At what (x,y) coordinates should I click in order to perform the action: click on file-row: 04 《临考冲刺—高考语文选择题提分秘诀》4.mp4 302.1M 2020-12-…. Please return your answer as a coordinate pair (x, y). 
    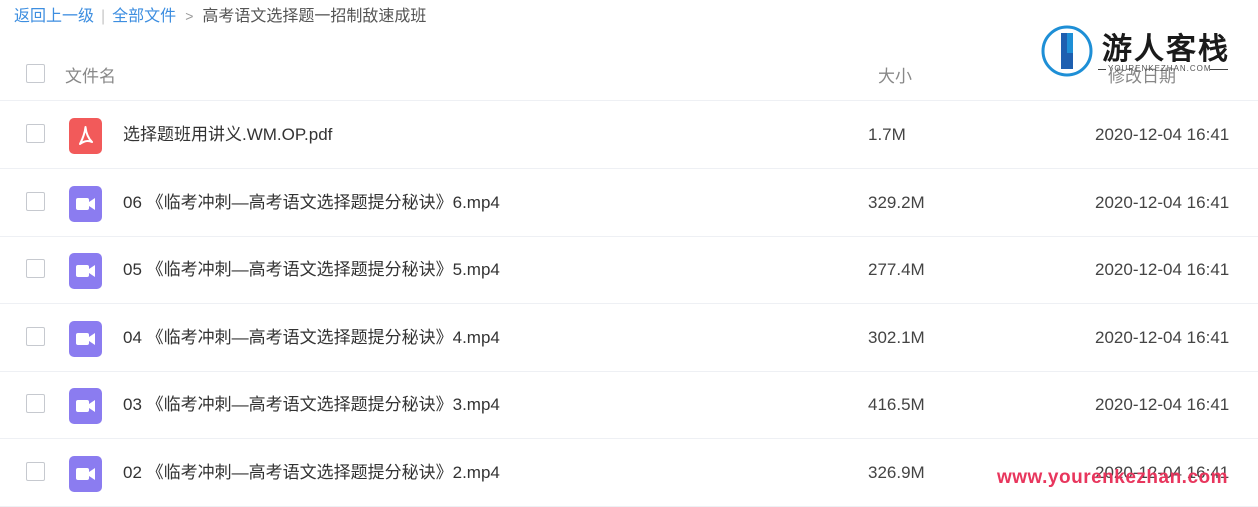
    Looking at the image, I should click on (629, 338).